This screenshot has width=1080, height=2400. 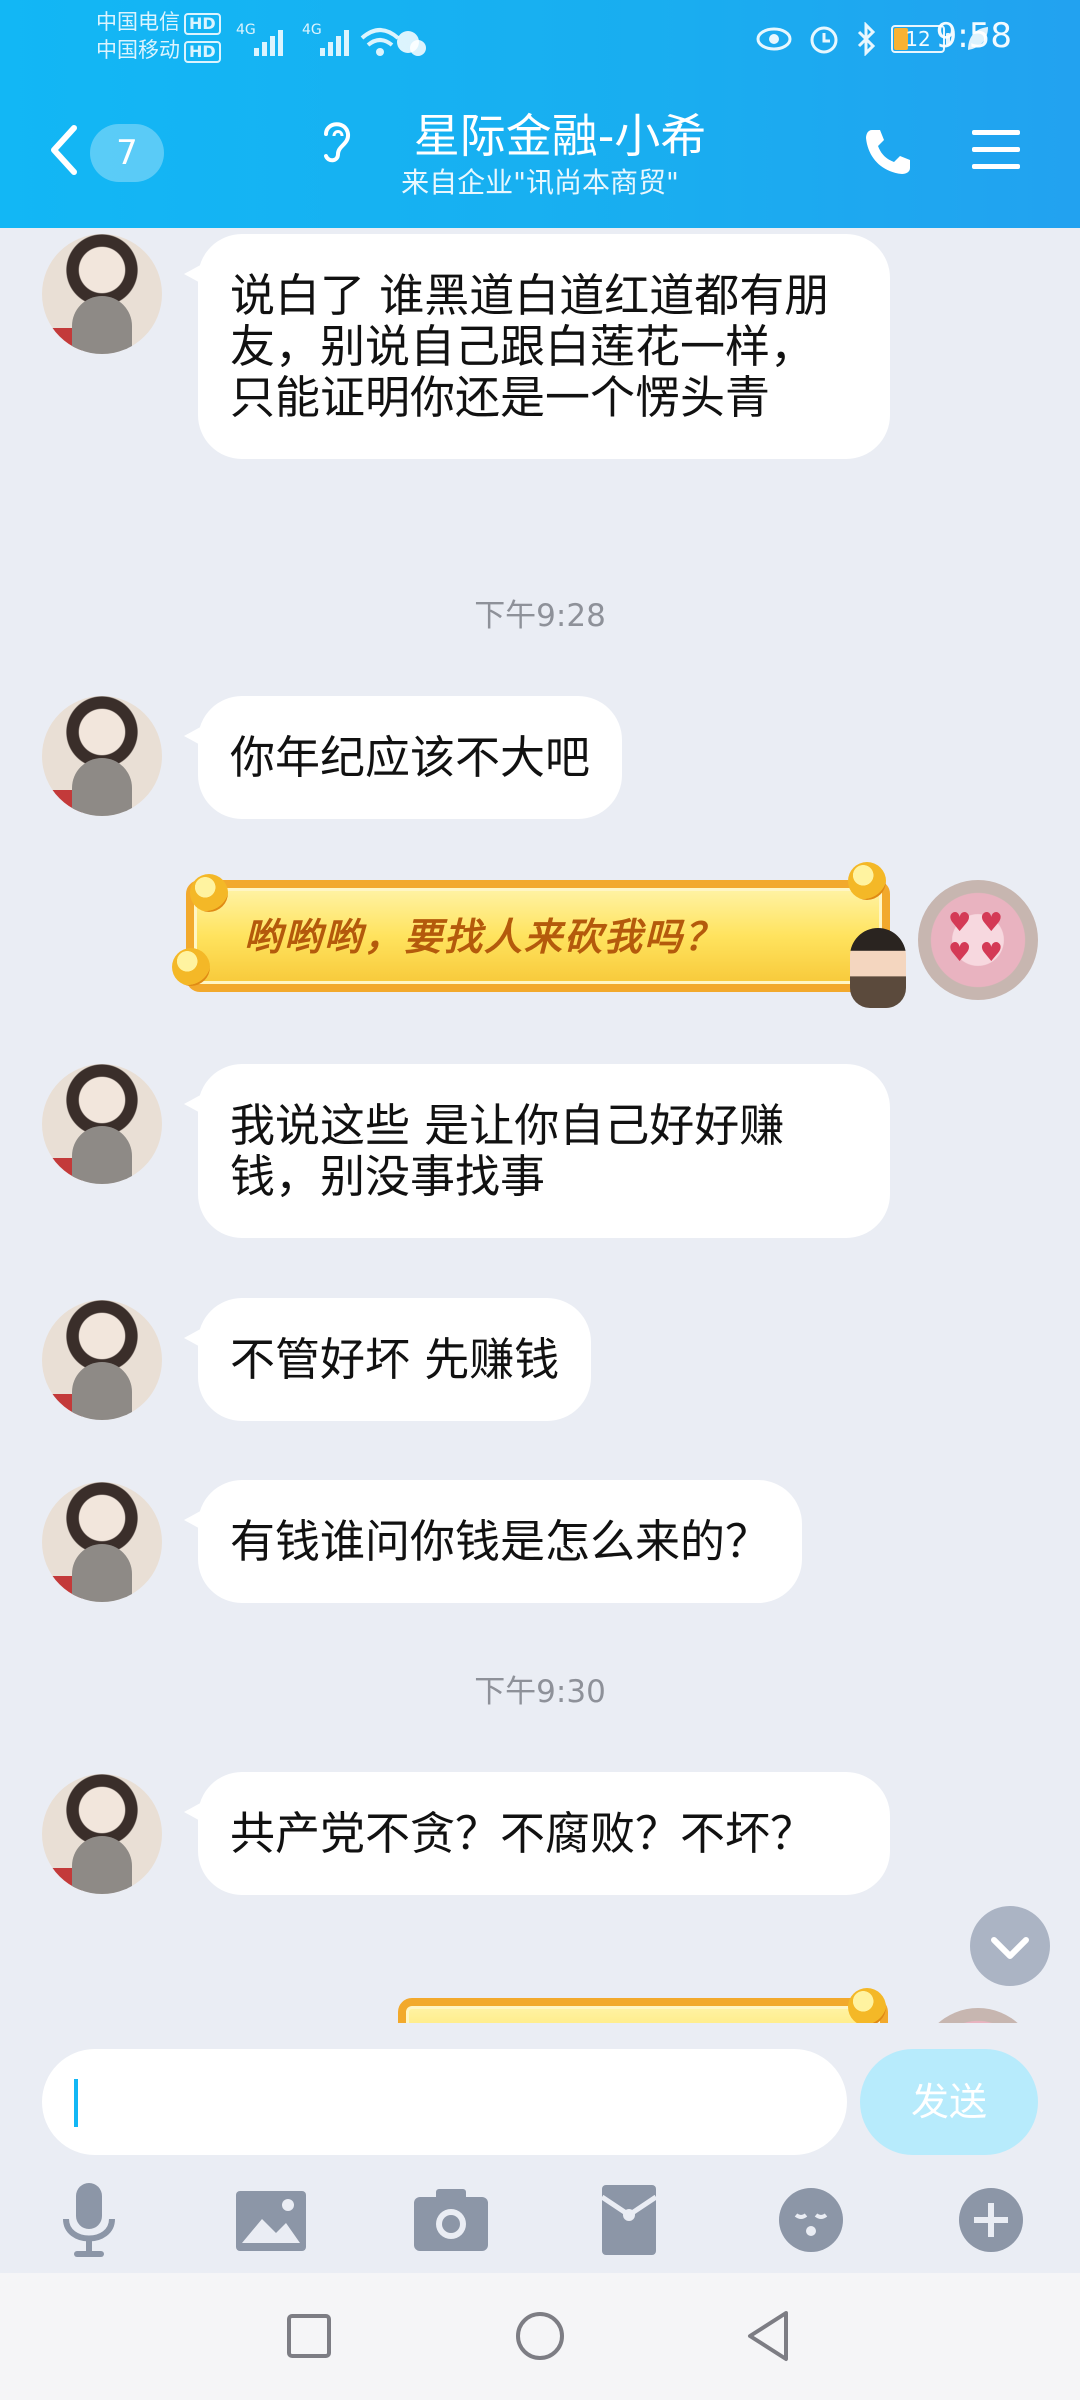 What do you see at coordinates (540, 2220) in the screenshot?
I see `input-toolbar` at bounding box center [540, 2220].